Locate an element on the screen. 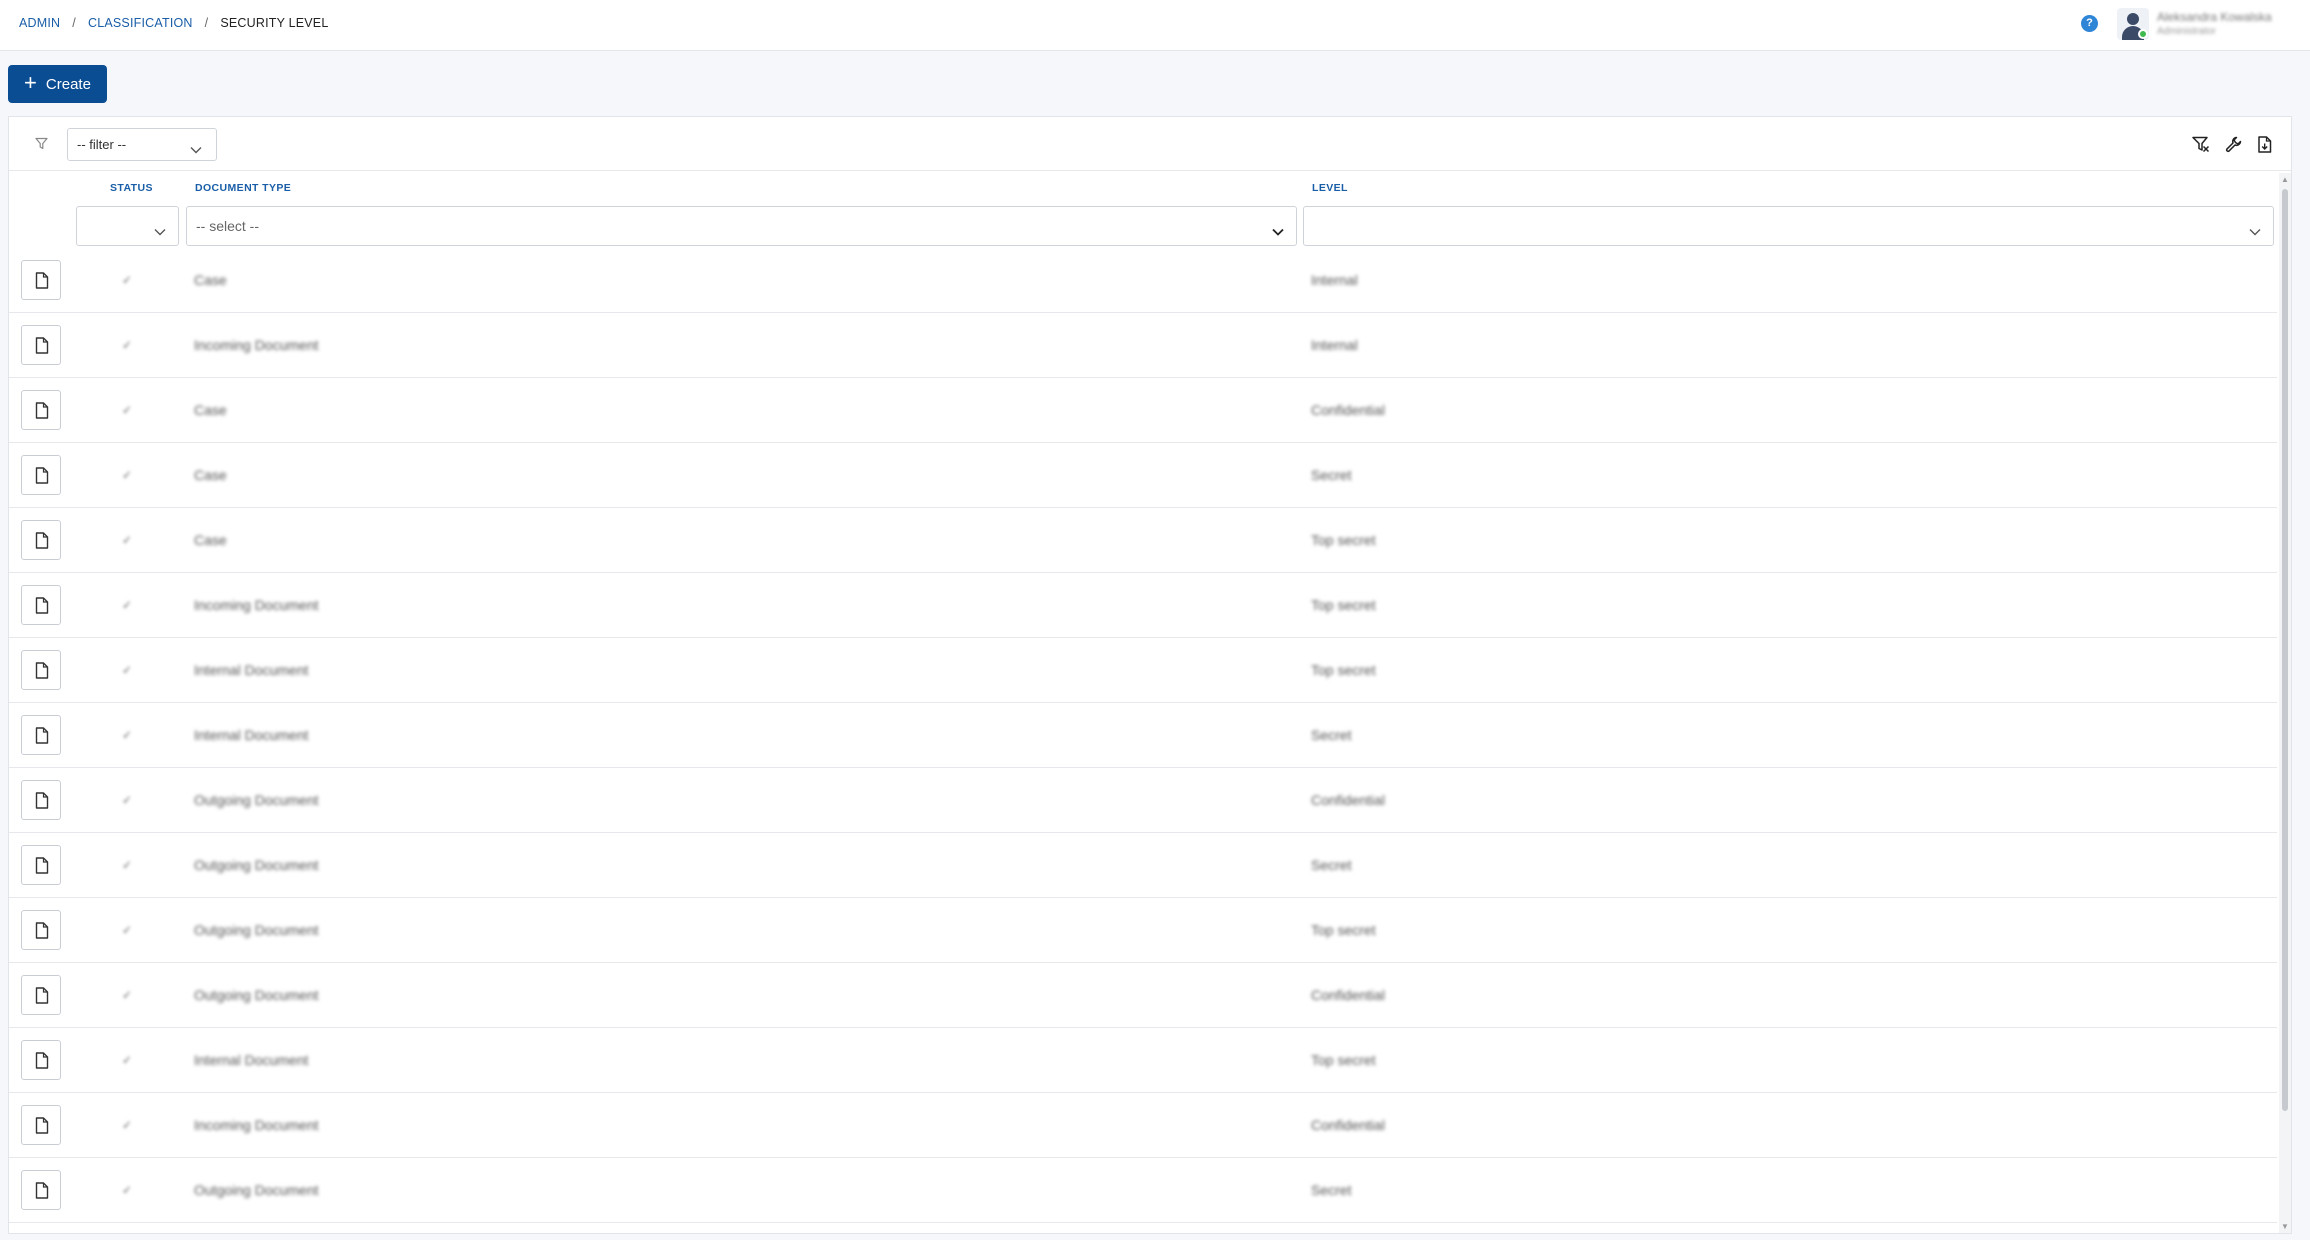 The image size is (2310, 1240). grid-toolbar: -- filter -- is located at coordinates (1150, 144).